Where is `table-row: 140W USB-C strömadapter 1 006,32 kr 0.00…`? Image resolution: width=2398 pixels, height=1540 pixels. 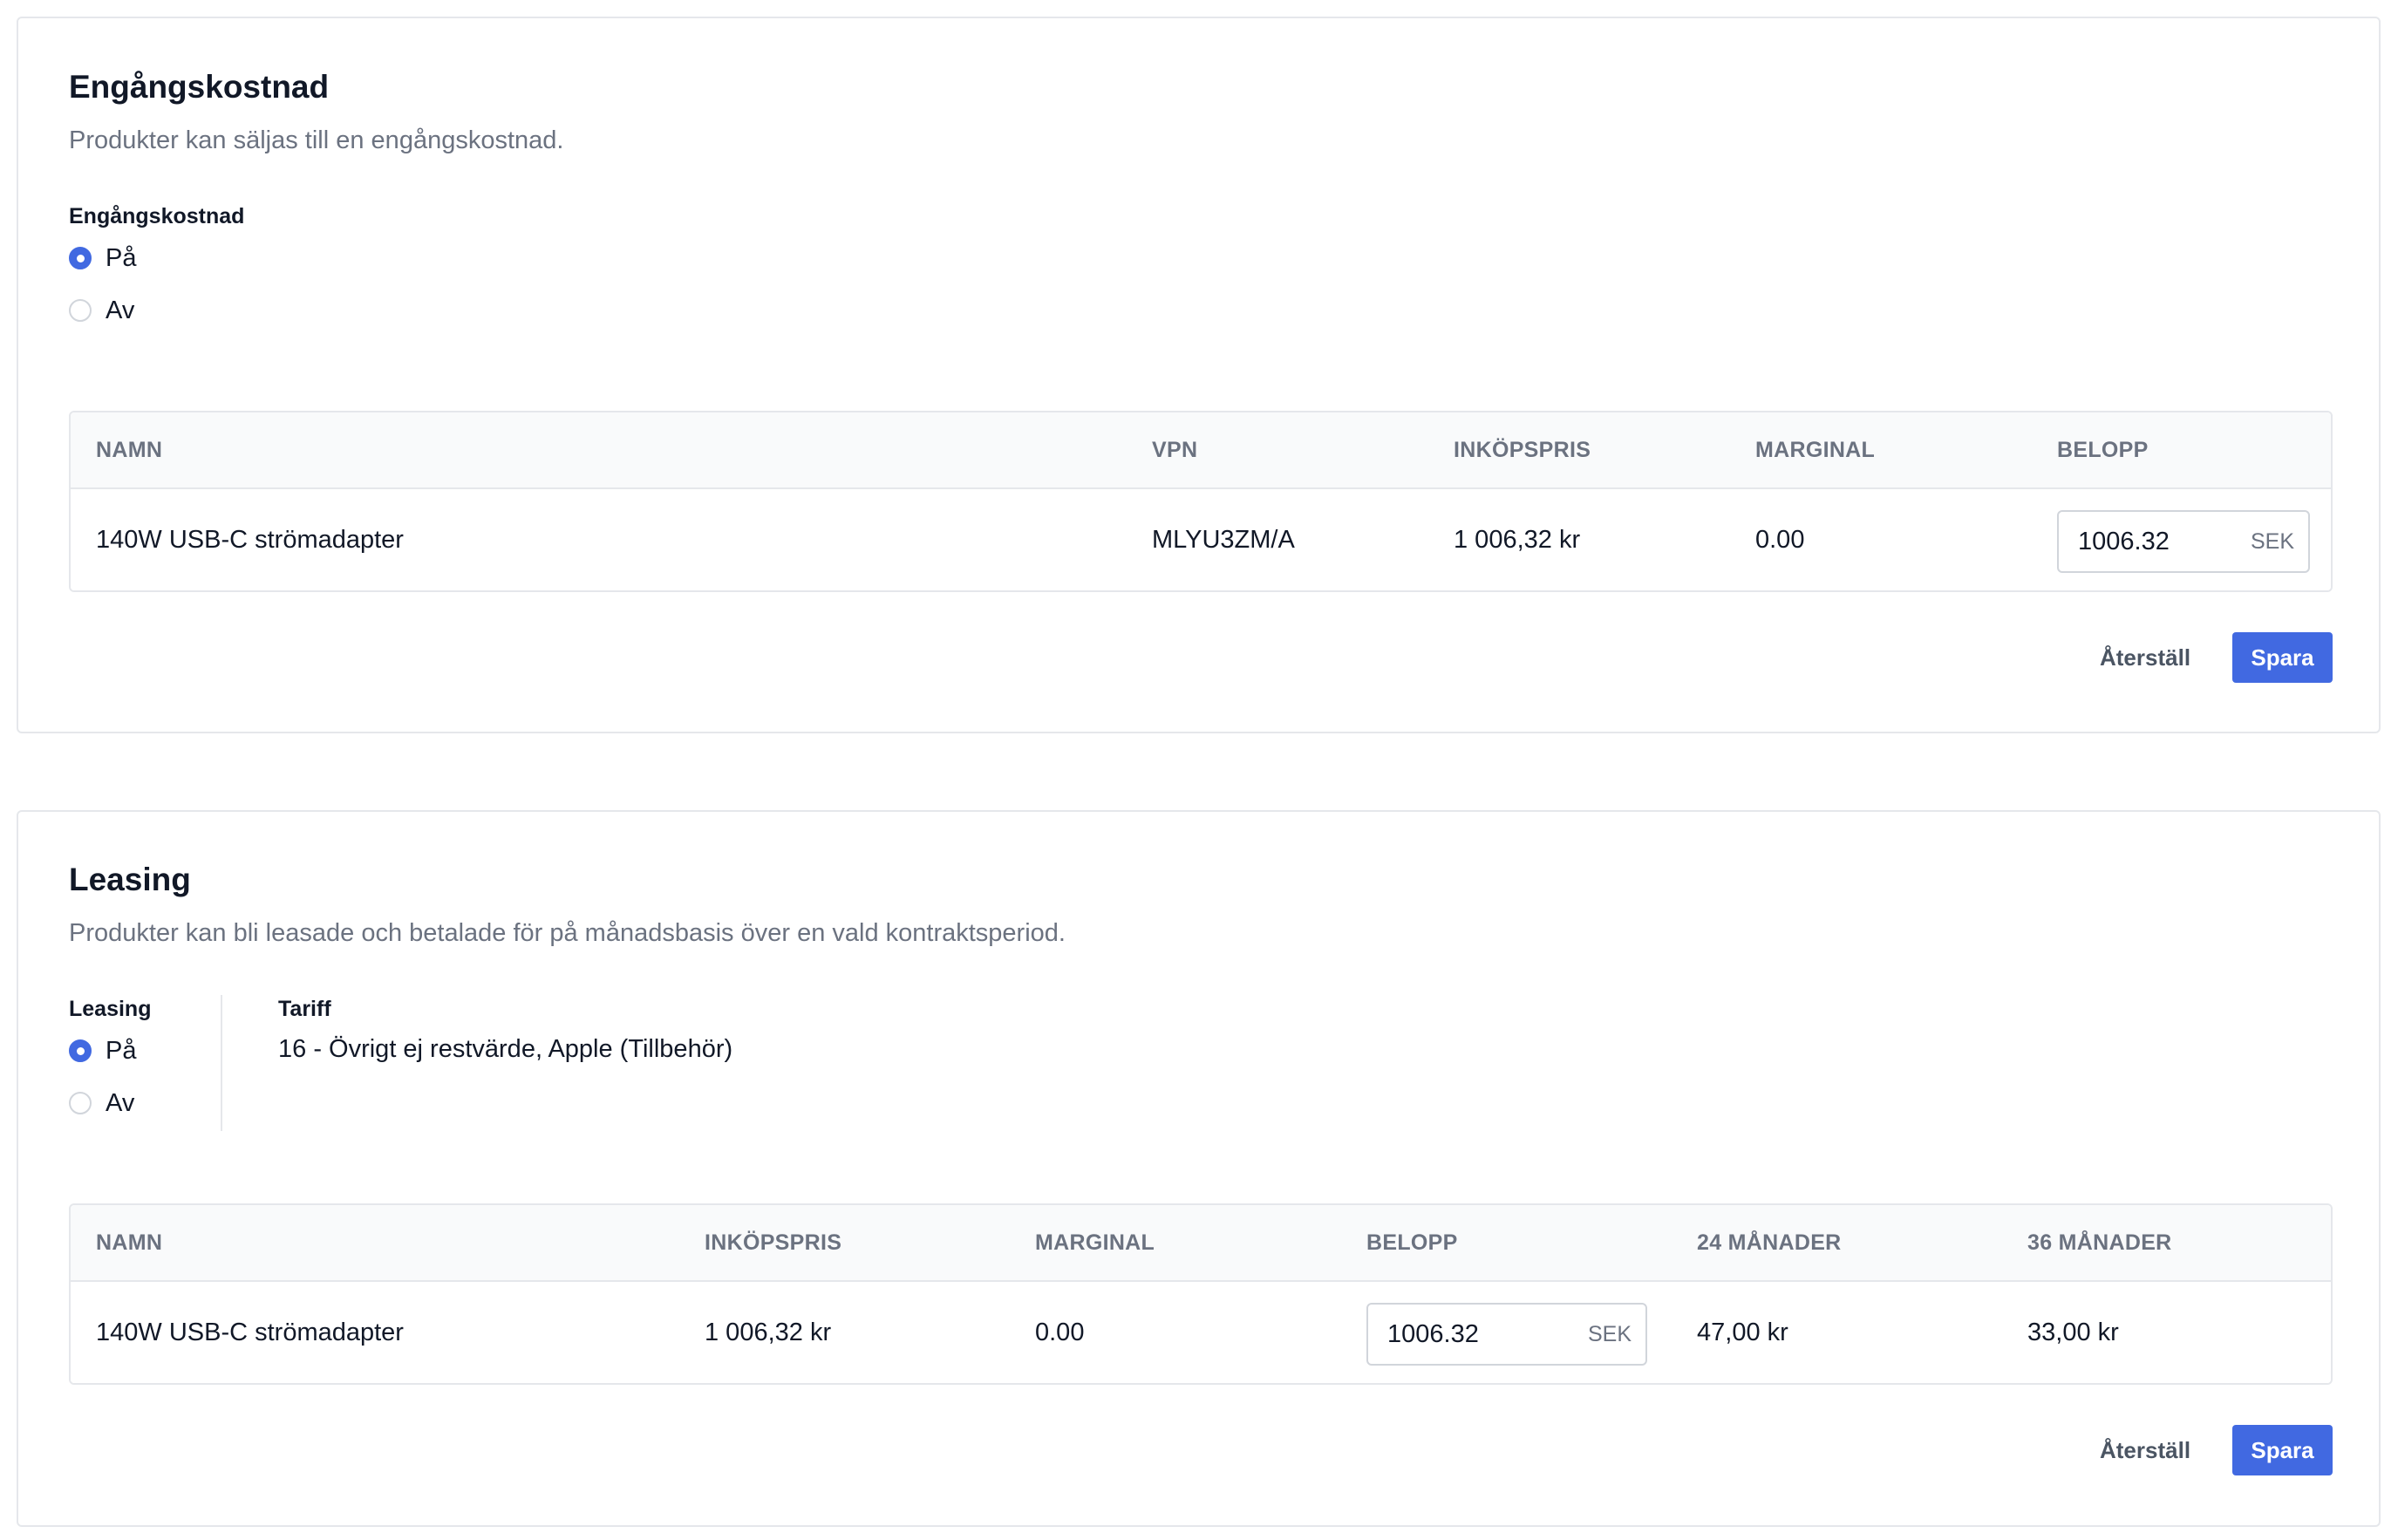
table-row: 140W USB-C strömadapter 1 006,32 kr 0.00… is located at coordinates (1201, 1333).